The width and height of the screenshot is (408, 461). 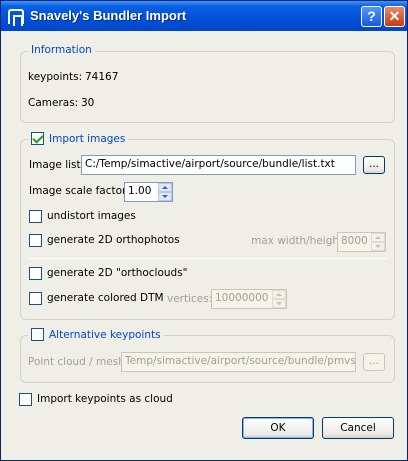 What do you see at coordinates (102, 77) in the screenshot?
I see `keypoints-value: 74167` at bounding box center [102, 77].